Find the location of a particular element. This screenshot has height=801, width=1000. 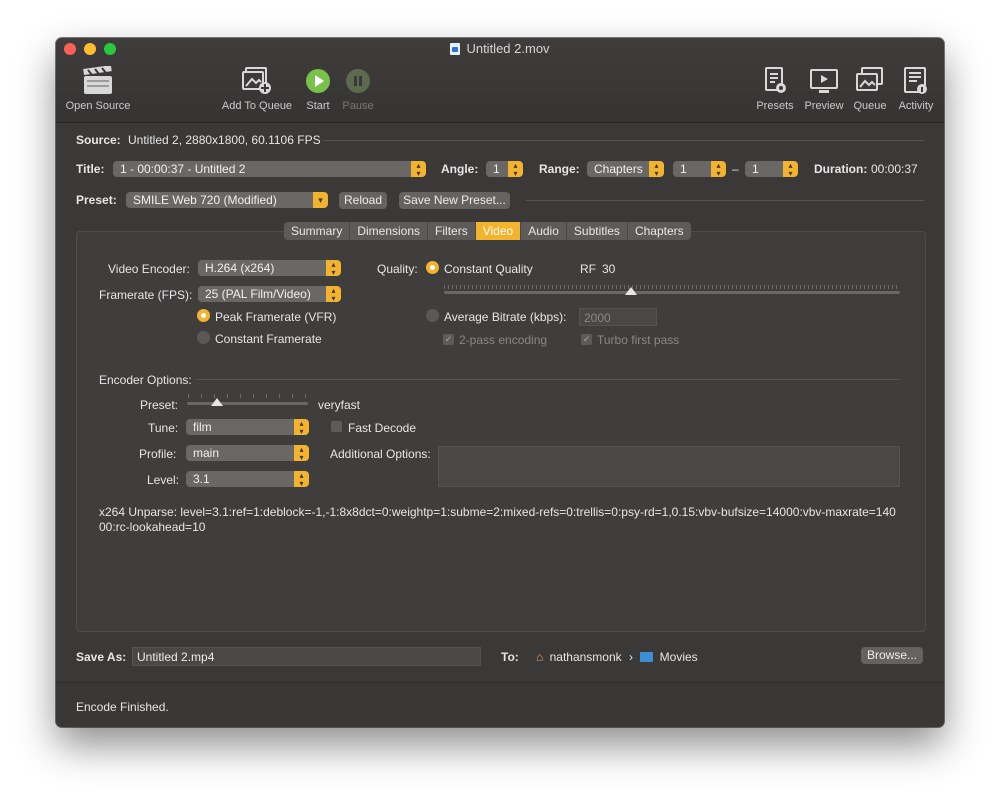

tune-popup: film ▴ ▾ is located at coordinates (247, 427).